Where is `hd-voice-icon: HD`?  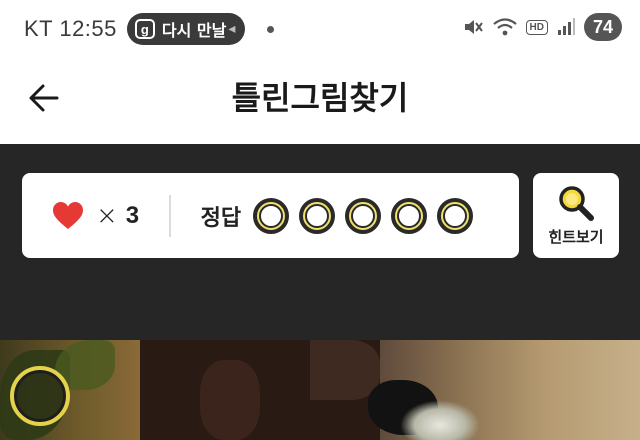
hd-voice-icon: HD is located at coordinates (536, 27).